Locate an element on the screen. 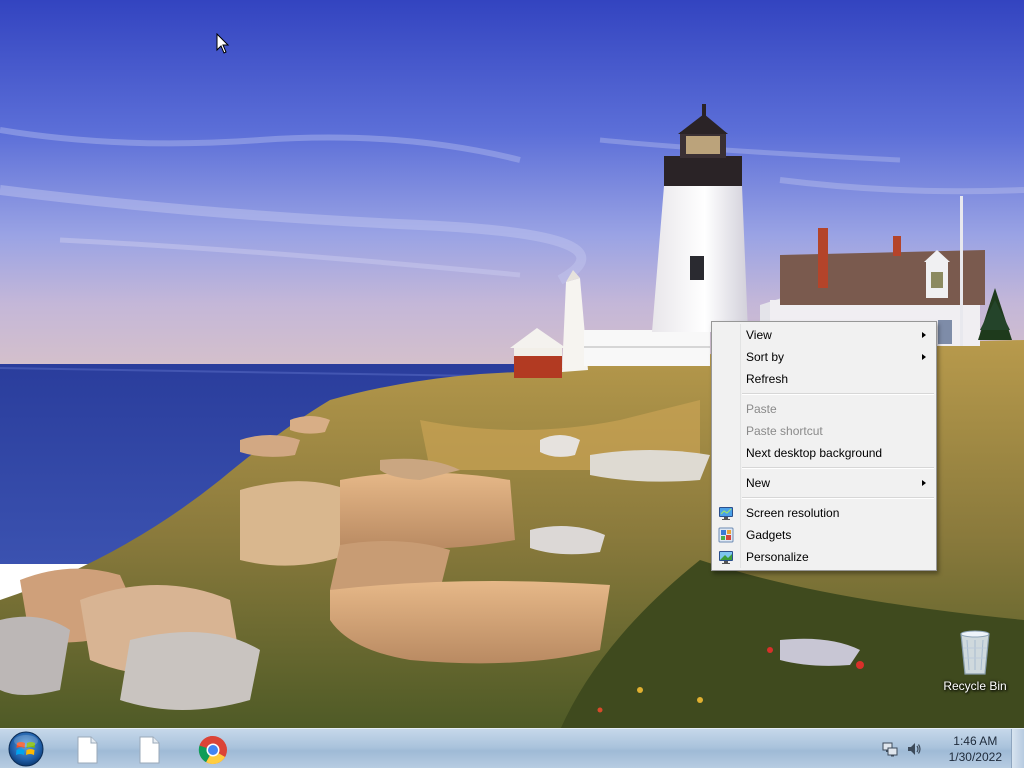 The width and height of the screenshot is (1024, 768). menu-item-label: Personalize is located at coordinates (777, 557).